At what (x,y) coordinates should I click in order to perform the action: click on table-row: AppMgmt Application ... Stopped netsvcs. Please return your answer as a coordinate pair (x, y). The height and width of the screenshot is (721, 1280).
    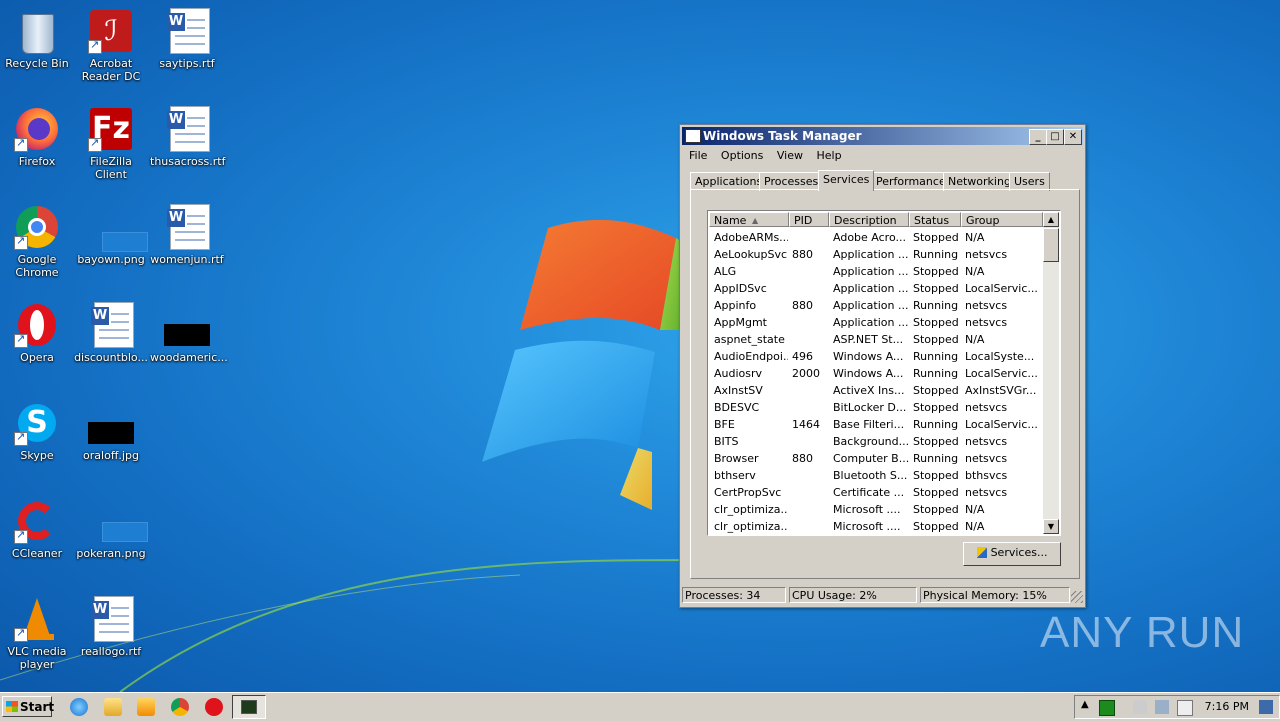
    Looking at the image, I should click on (876, 322).